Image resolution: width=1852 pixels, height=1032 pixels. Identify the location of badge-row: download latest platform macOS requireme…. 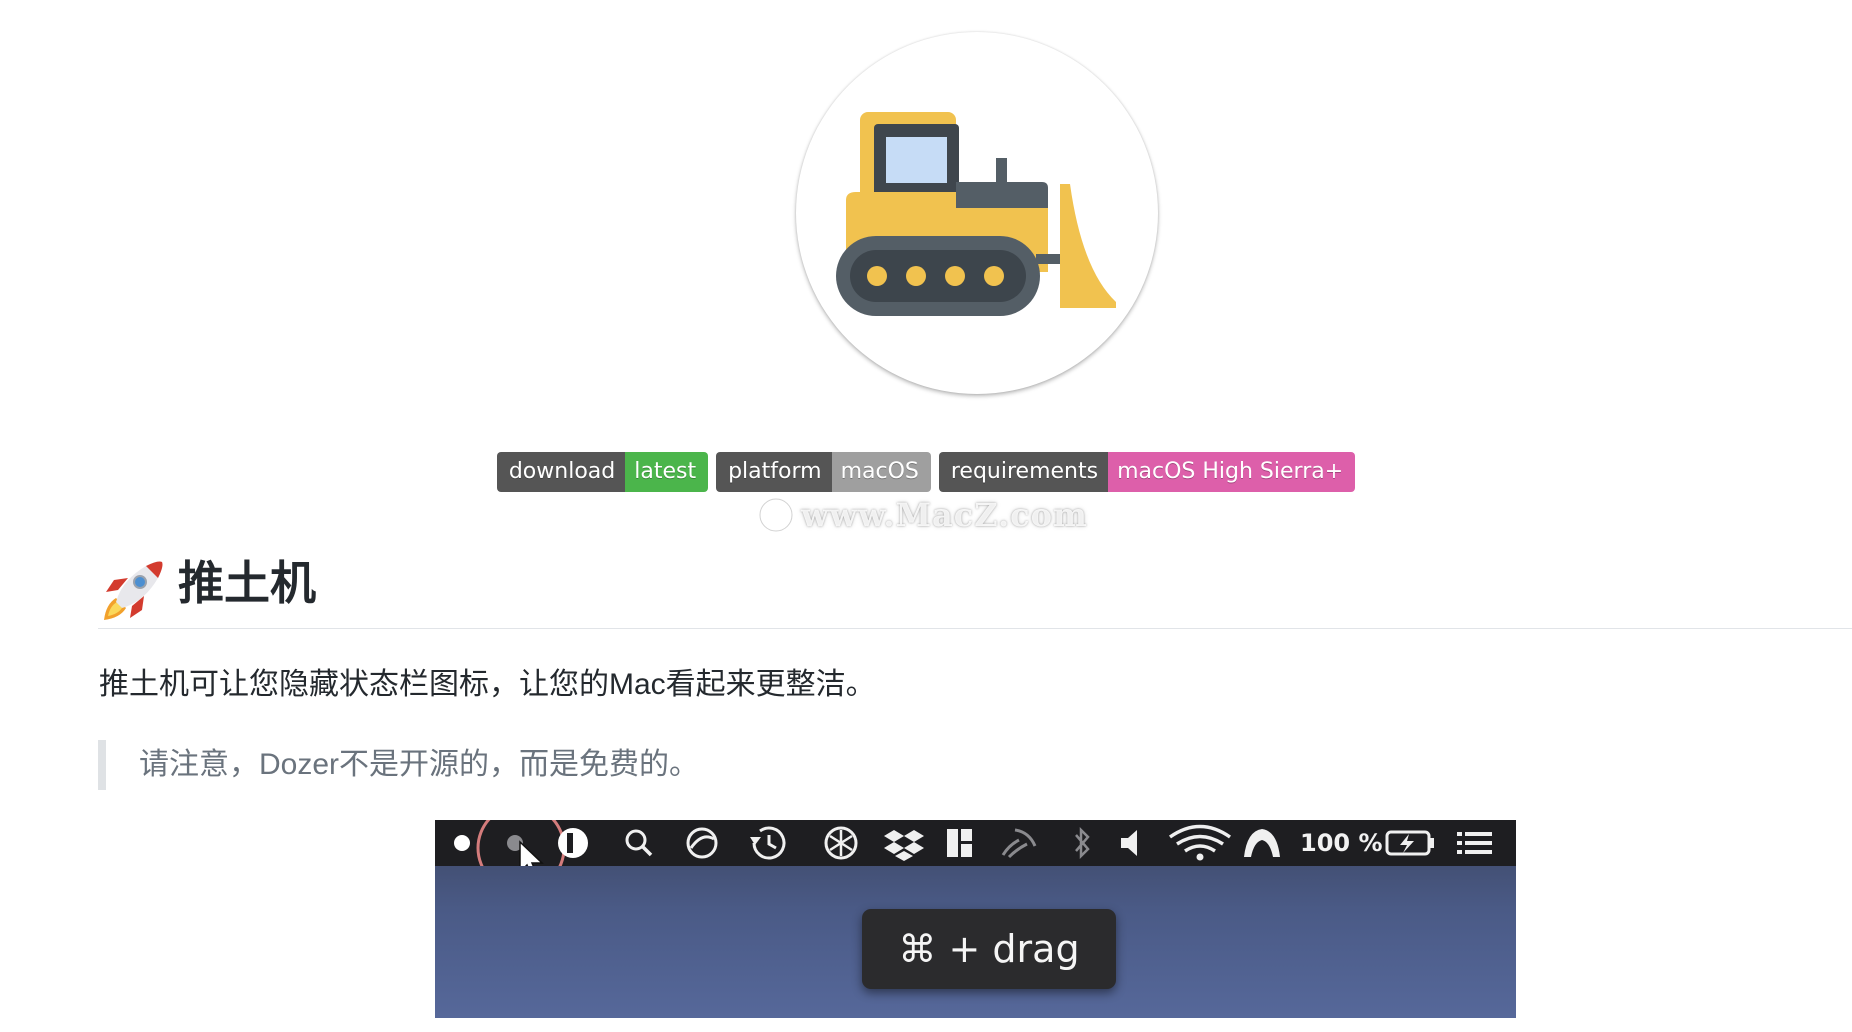
(926, 472).